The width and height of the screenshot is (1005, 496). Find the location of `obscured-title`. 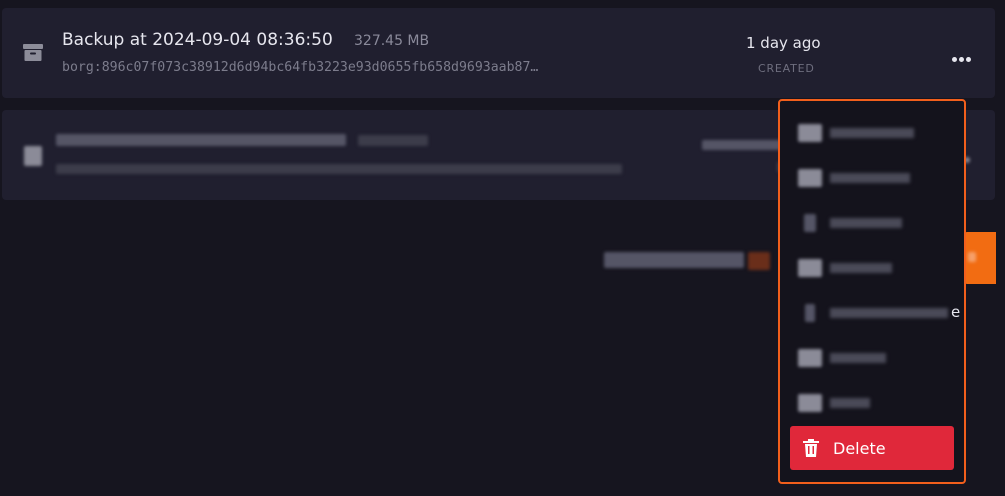

obscured-title is located at coordinates (201, 140).